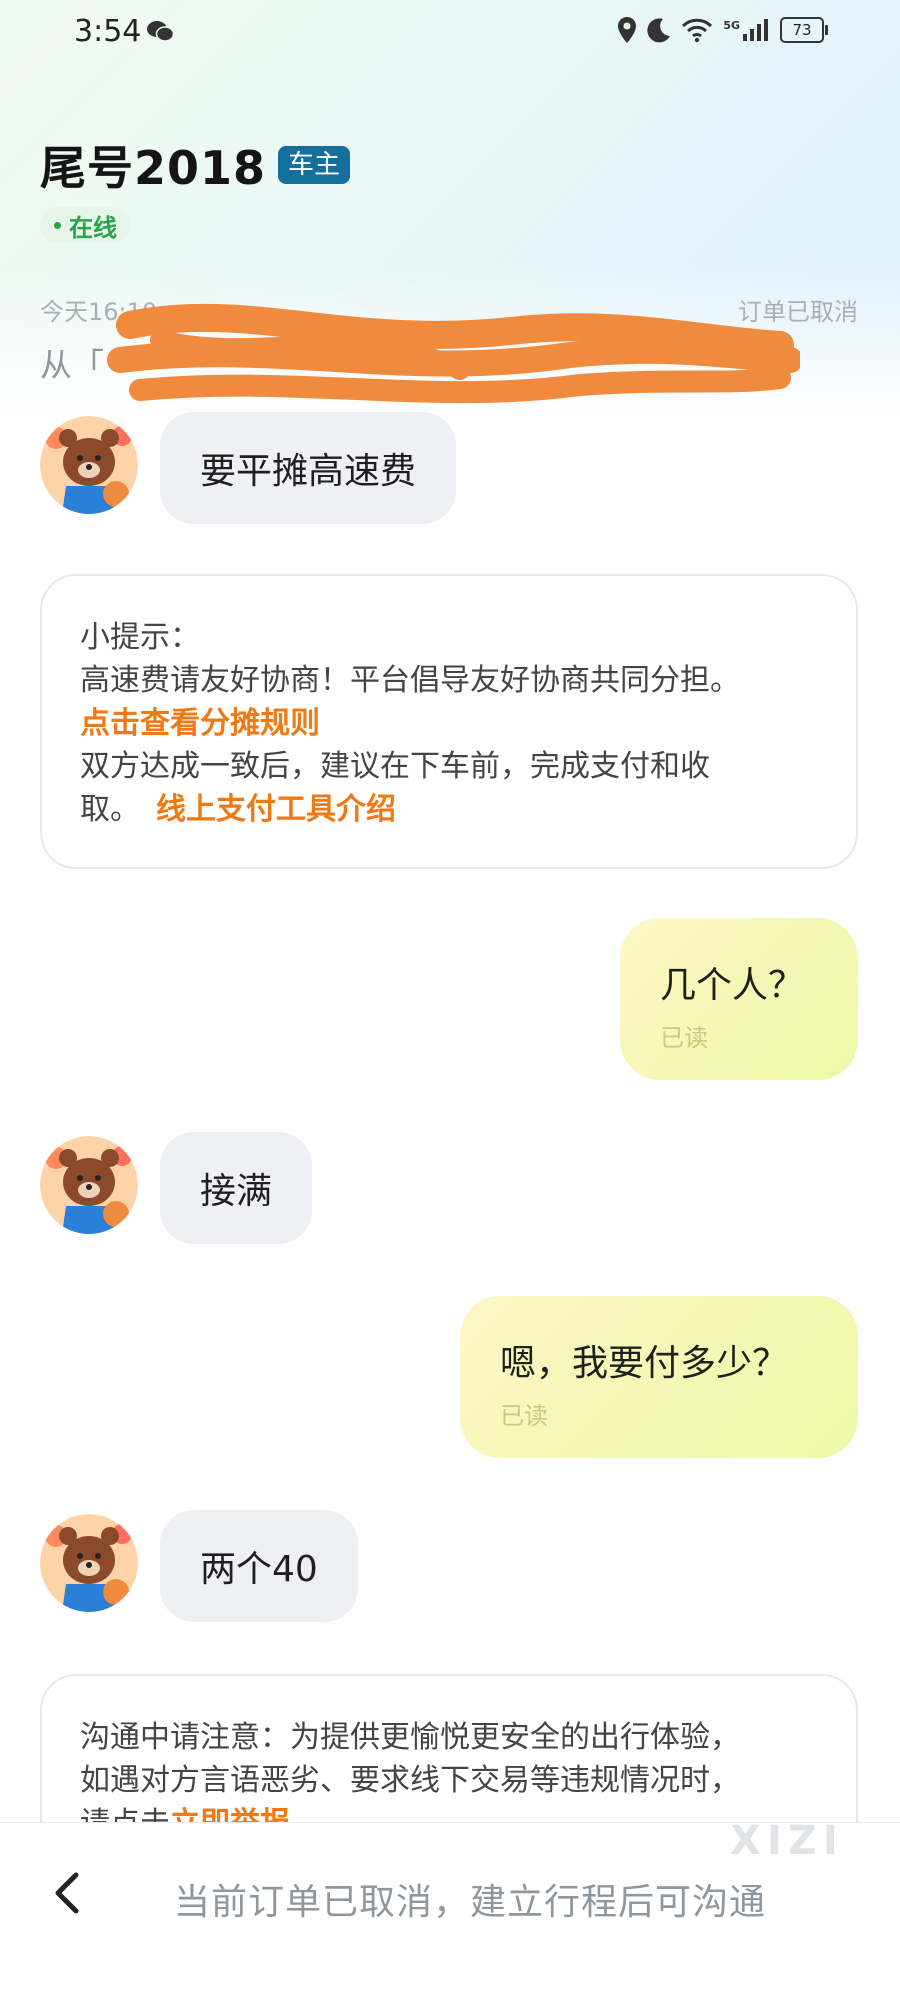 Image resolution: width=900 pixels, height=2001 pixels. What do you see at coordinates (787, 1841) in the screenshot?
I see `watermark: XIZI` at bounding box center [787, 1841].